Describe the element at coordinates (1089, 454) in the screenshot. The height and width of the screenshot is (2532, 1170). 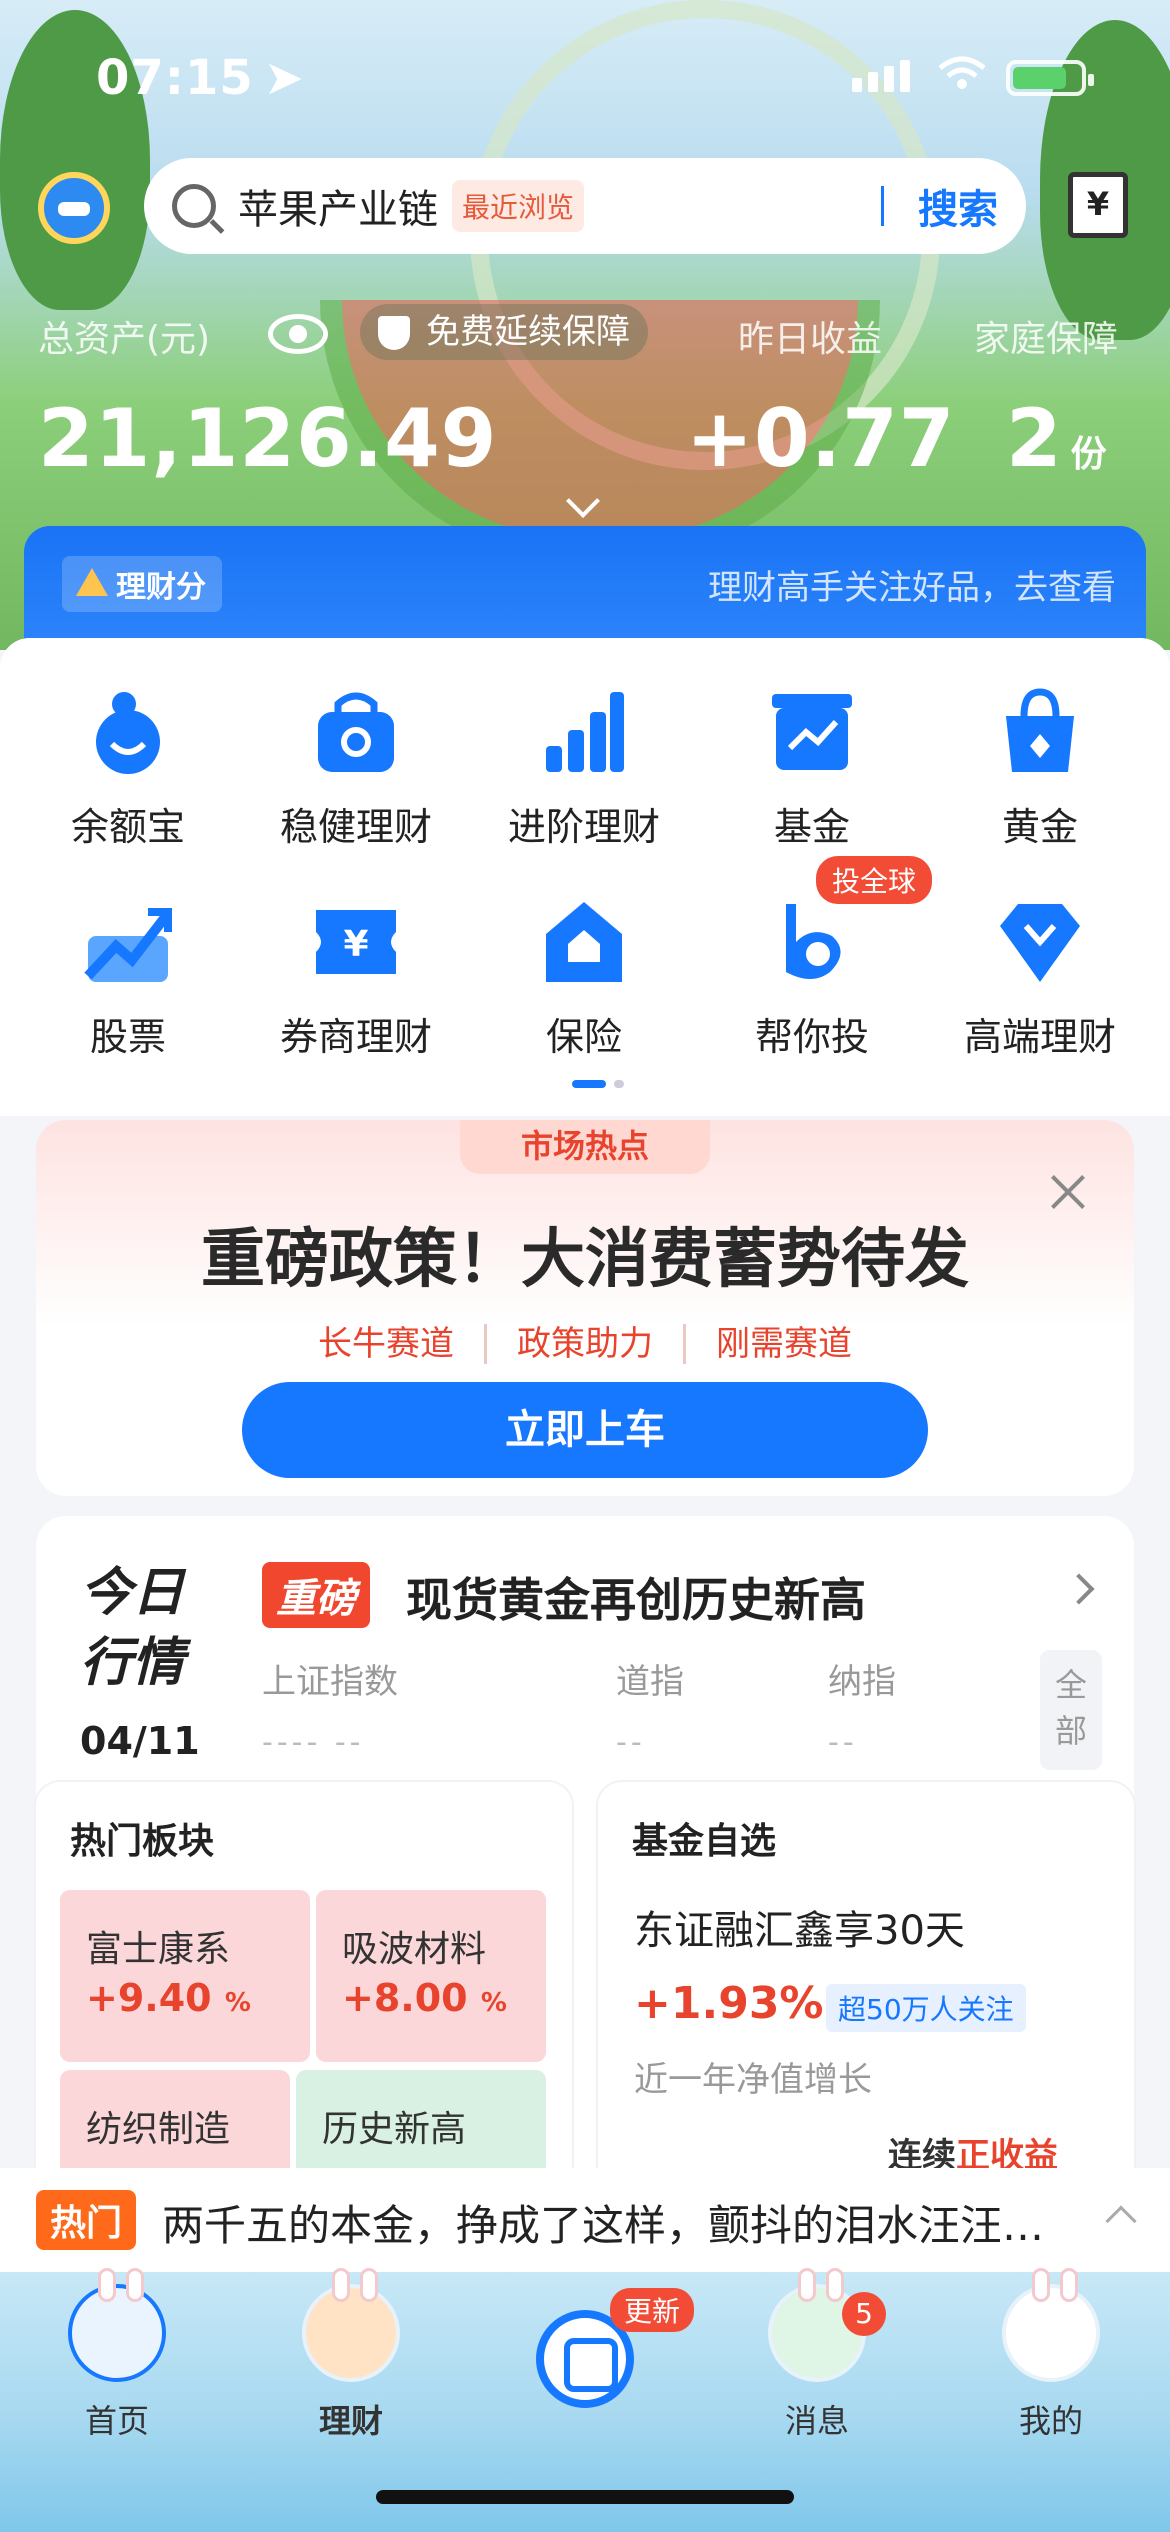
I see `family-unit: 份` at that location.